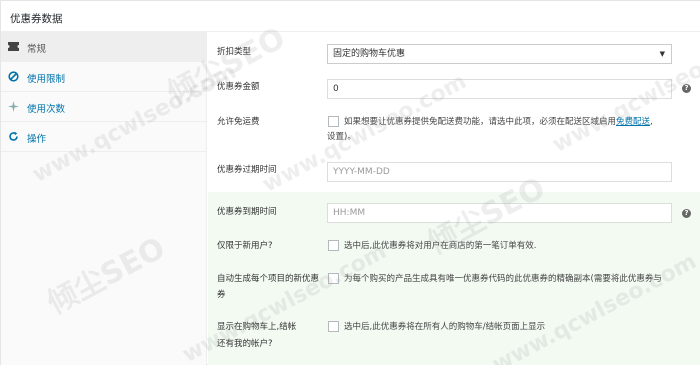  Describe the element at coordinates (104, 107) in the screenshot. I see `tab-usage-limits: 使用次数` at that location.